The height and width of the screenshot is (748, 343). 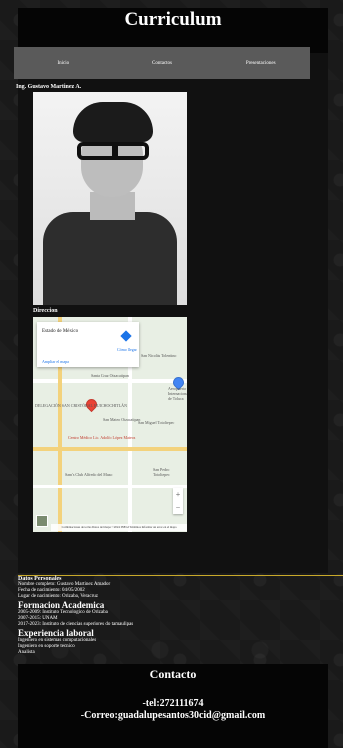 I want to click on contact-phone: -tel:272111674, so click(x=173, y=703).